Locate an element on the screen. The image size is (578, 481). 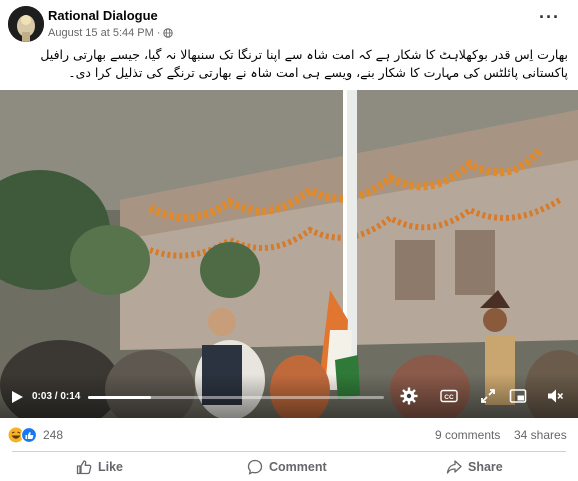
settings-icon is located at coordinates (409, 396).